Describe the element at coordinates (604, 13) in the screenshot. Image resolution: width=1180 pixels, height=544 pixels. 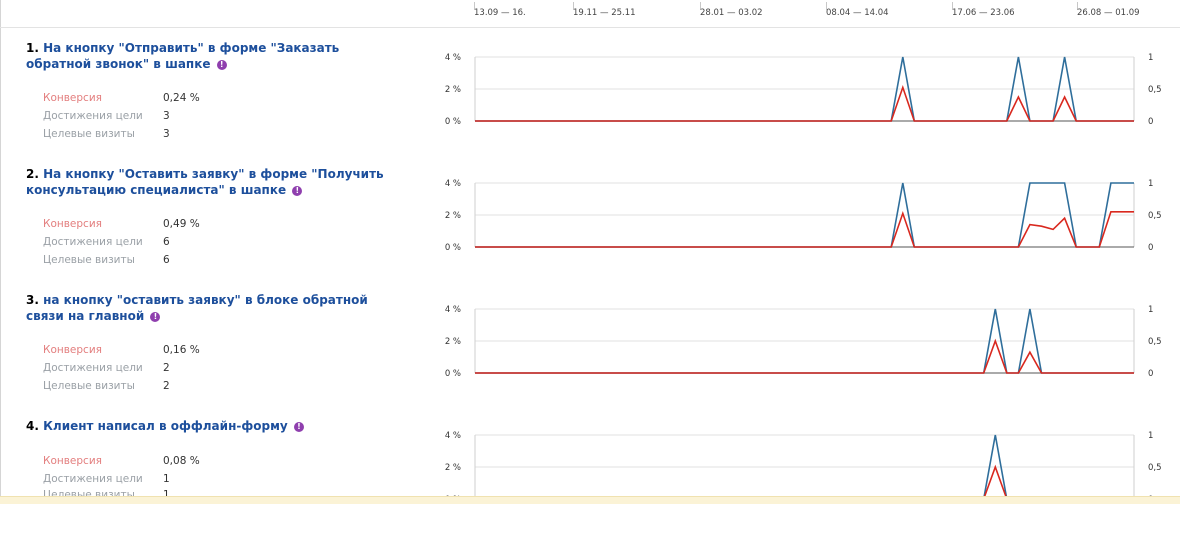
I see `period-label: 19.11 — 25.11` at that location.